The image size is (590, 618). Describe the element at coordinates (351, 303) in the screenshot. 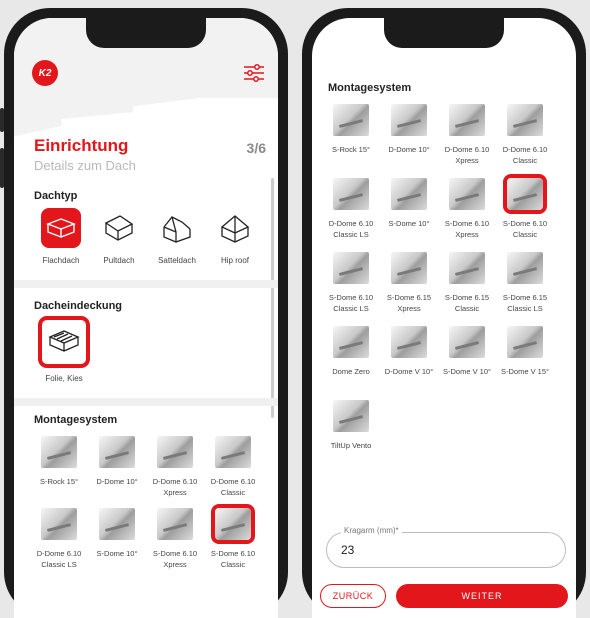

I see `mounting-system-label: S-Dome 6.10 Classic LS` at that location.